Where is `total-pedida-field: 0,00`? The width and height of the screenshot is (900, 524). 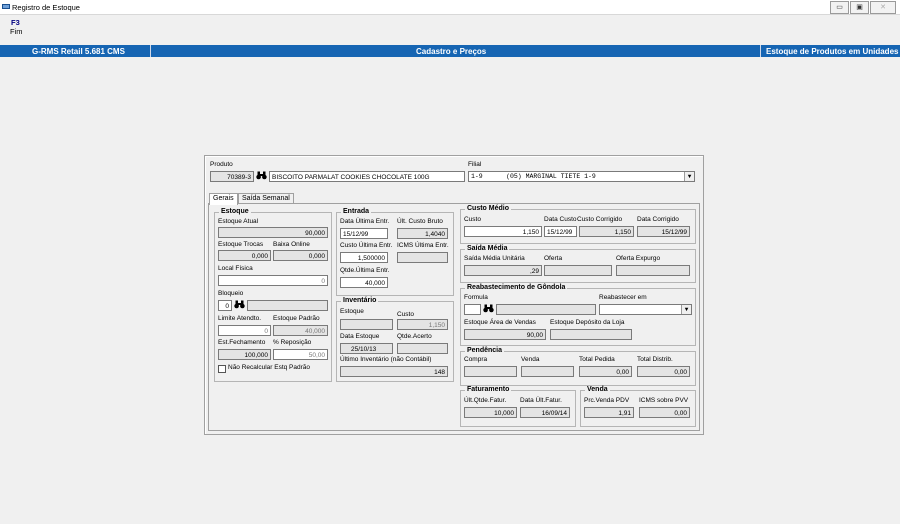
total-pedida-field: 0,00 is located at coordinates (605, 371).